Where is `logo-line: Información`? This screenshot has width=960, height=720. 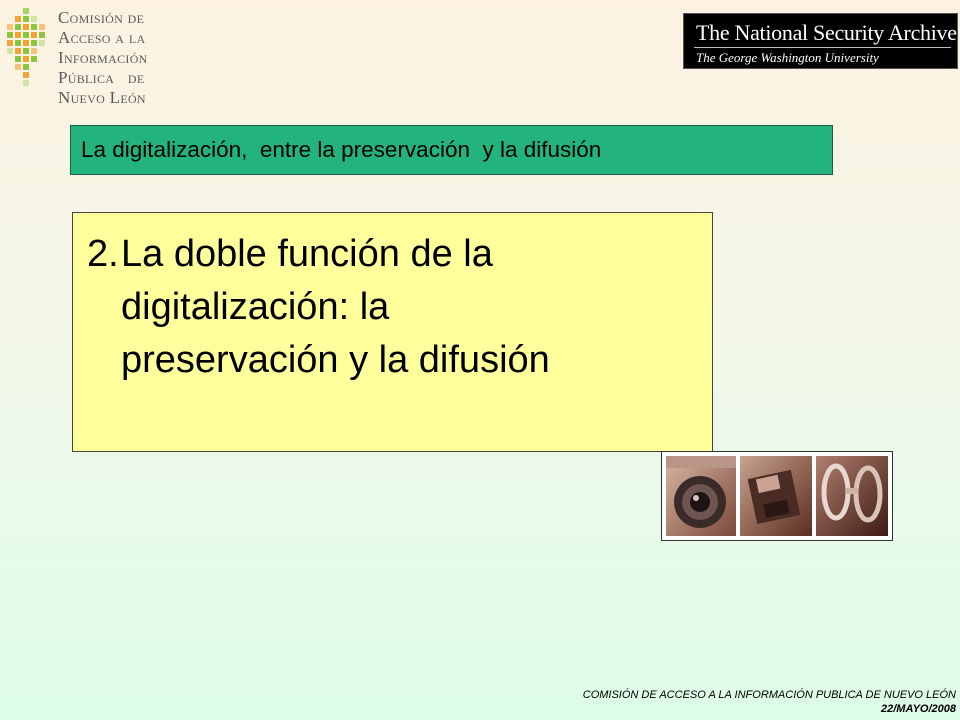
logo-line: Información is located at coordinates (103, 57).